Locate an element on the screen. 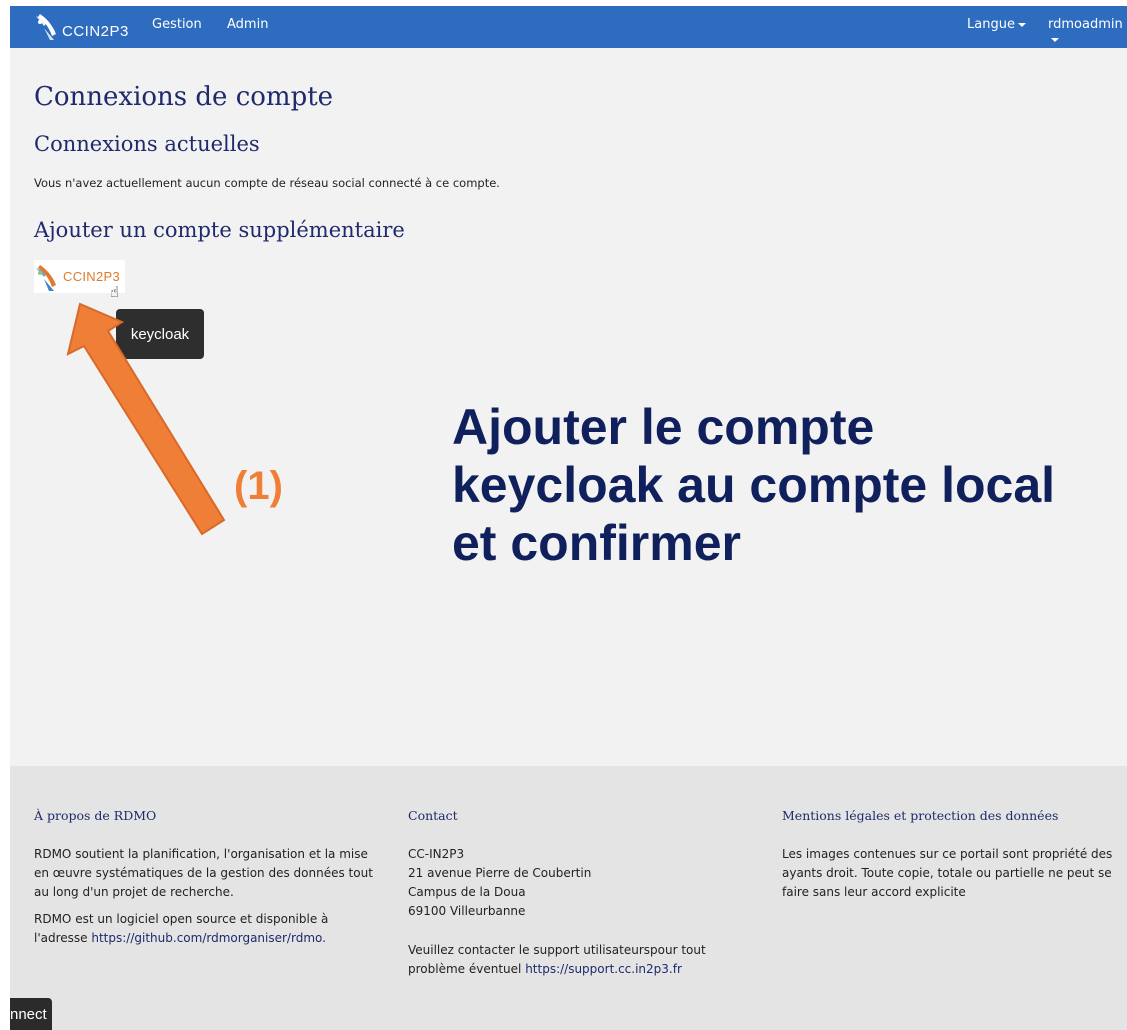 This screenshot has height=1030, width=1127. support-link: https://support.cc.in2p3.fr is located at coordinates (603, 969).